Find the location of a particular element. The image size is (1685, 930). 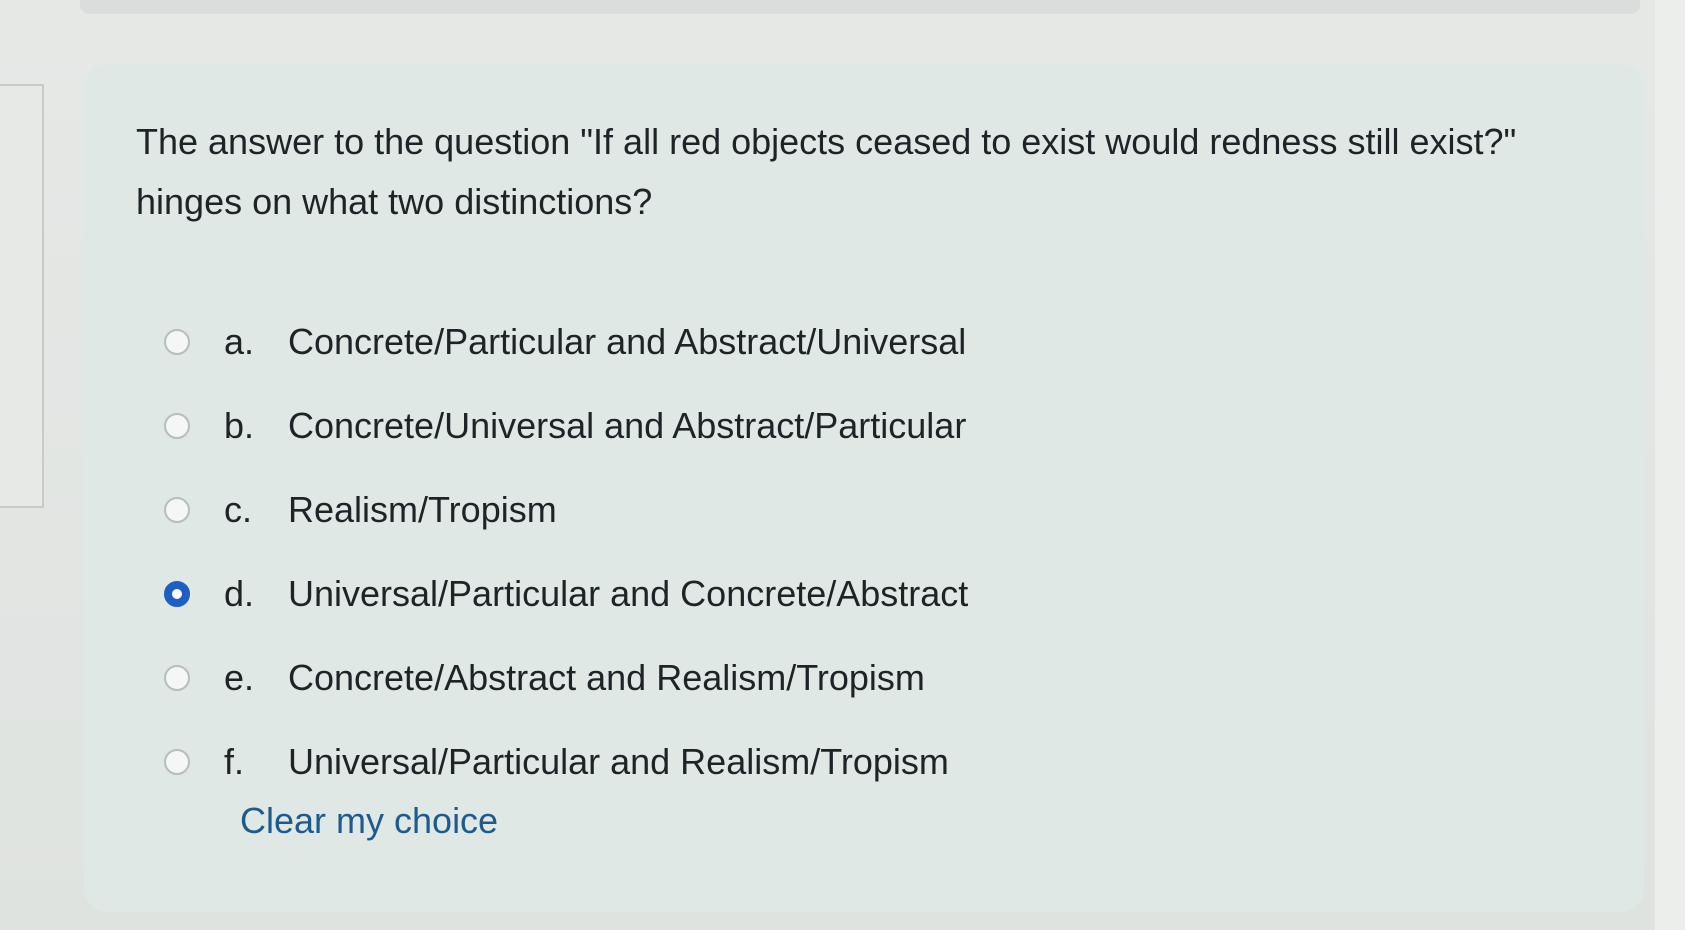

option-text-e: Concrete/Abstract and Realism/Tropism is located at coordinates (606, 678).